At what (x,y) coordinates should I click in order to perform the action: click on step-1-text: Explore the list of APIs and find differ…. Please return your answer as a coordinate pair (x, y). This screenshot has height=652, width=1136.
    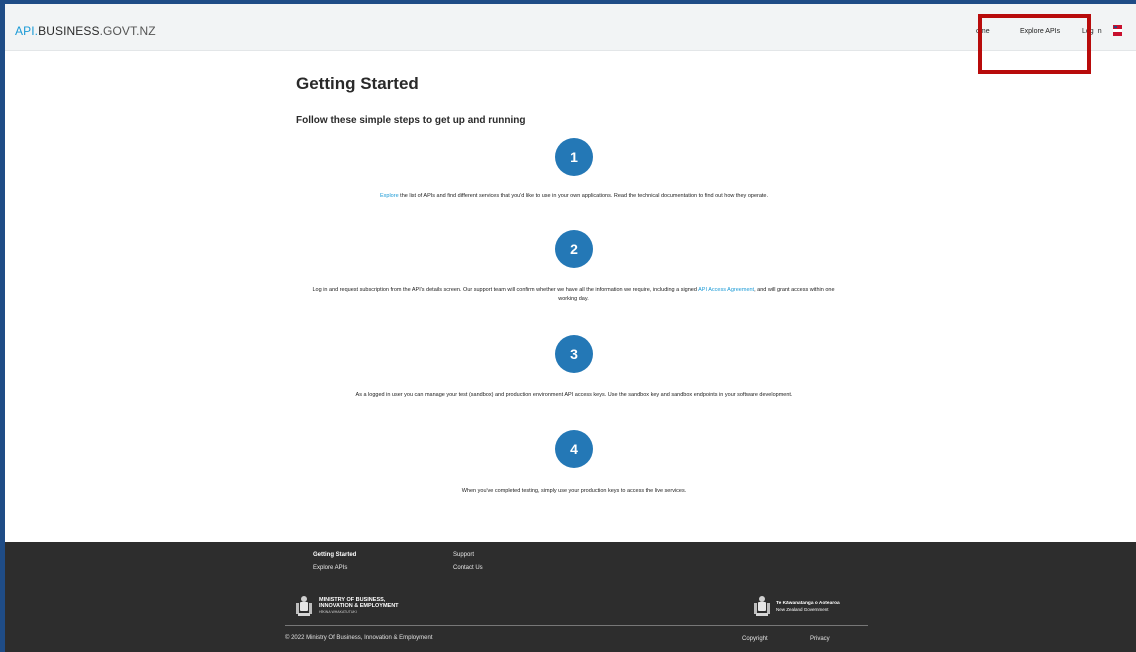
    Looking at the image, I should click on (574, 196).